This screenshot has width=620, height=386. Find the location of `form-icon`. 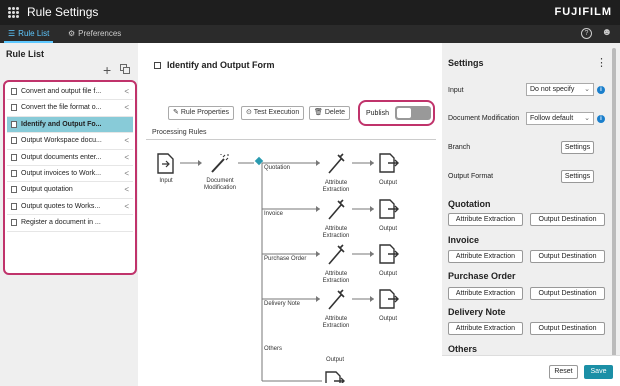

form-icon is located at coordinates (157, 65).